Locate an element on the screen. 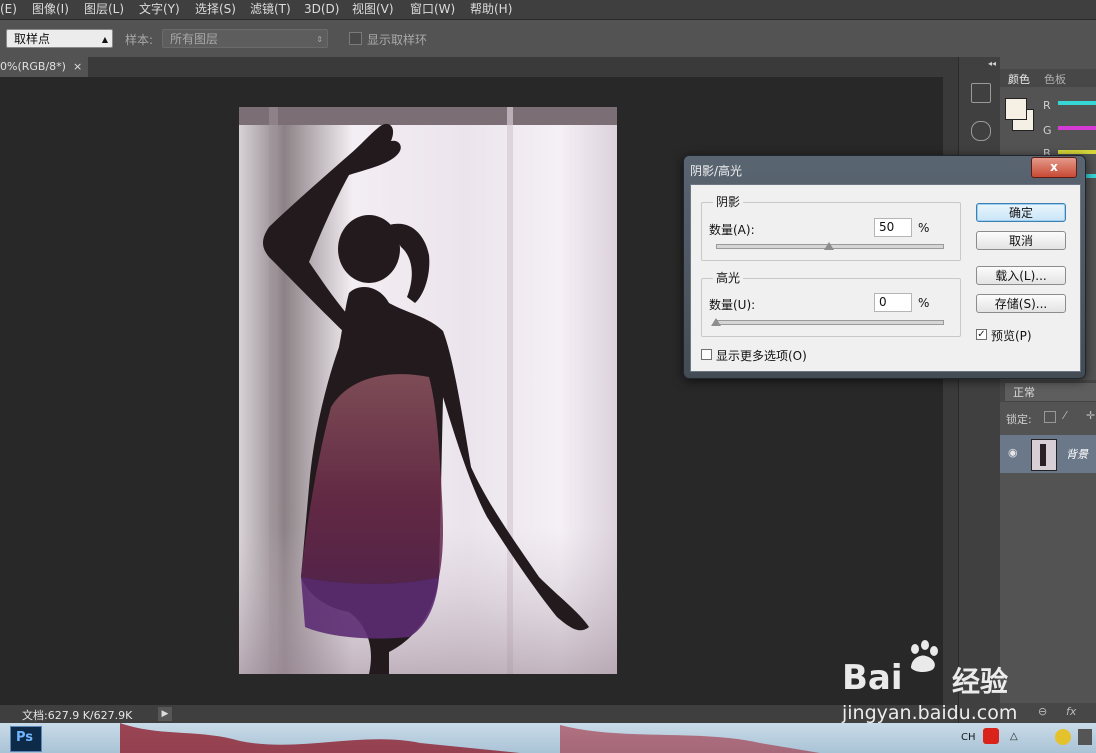  close-button: x is located at coordinates (1054, 167).